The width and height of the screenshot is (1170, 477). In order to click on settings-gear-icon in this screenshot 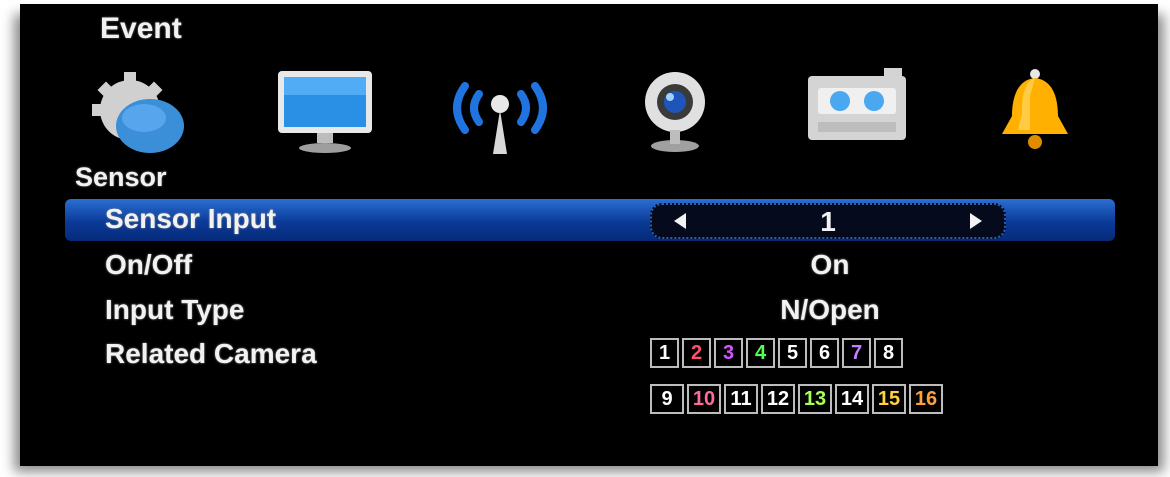, I will do `click(143, 111)`.